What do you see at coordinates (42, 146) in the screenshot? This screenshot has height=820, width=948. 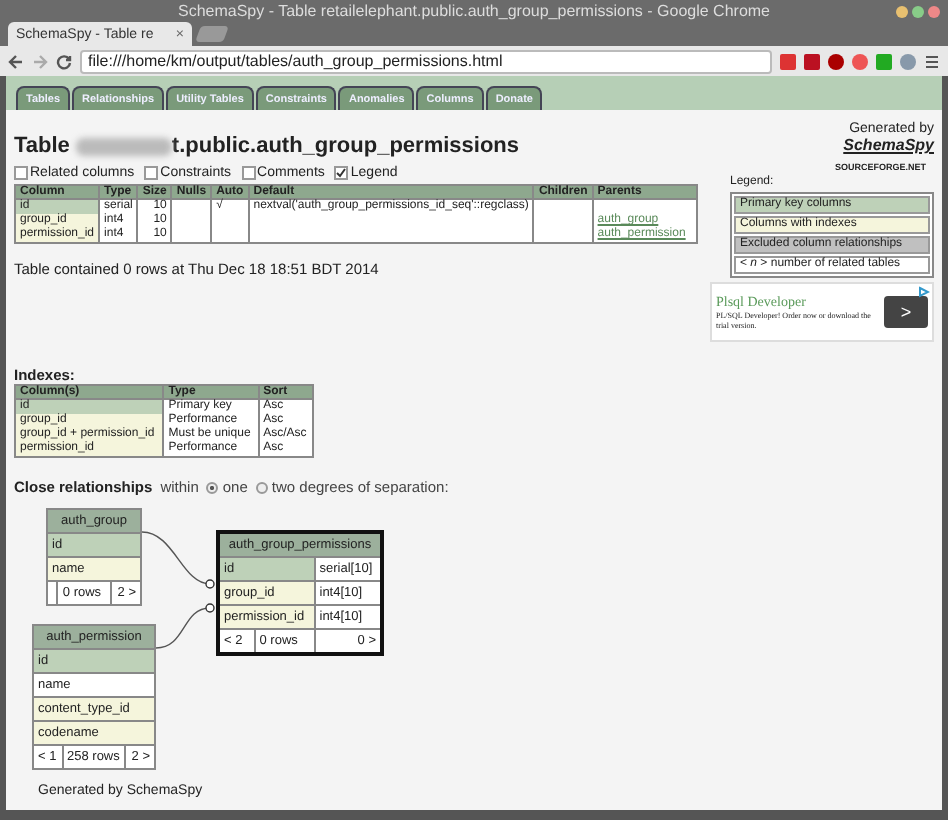 I see `page-heading: Table` at bounding box center [42, 146].